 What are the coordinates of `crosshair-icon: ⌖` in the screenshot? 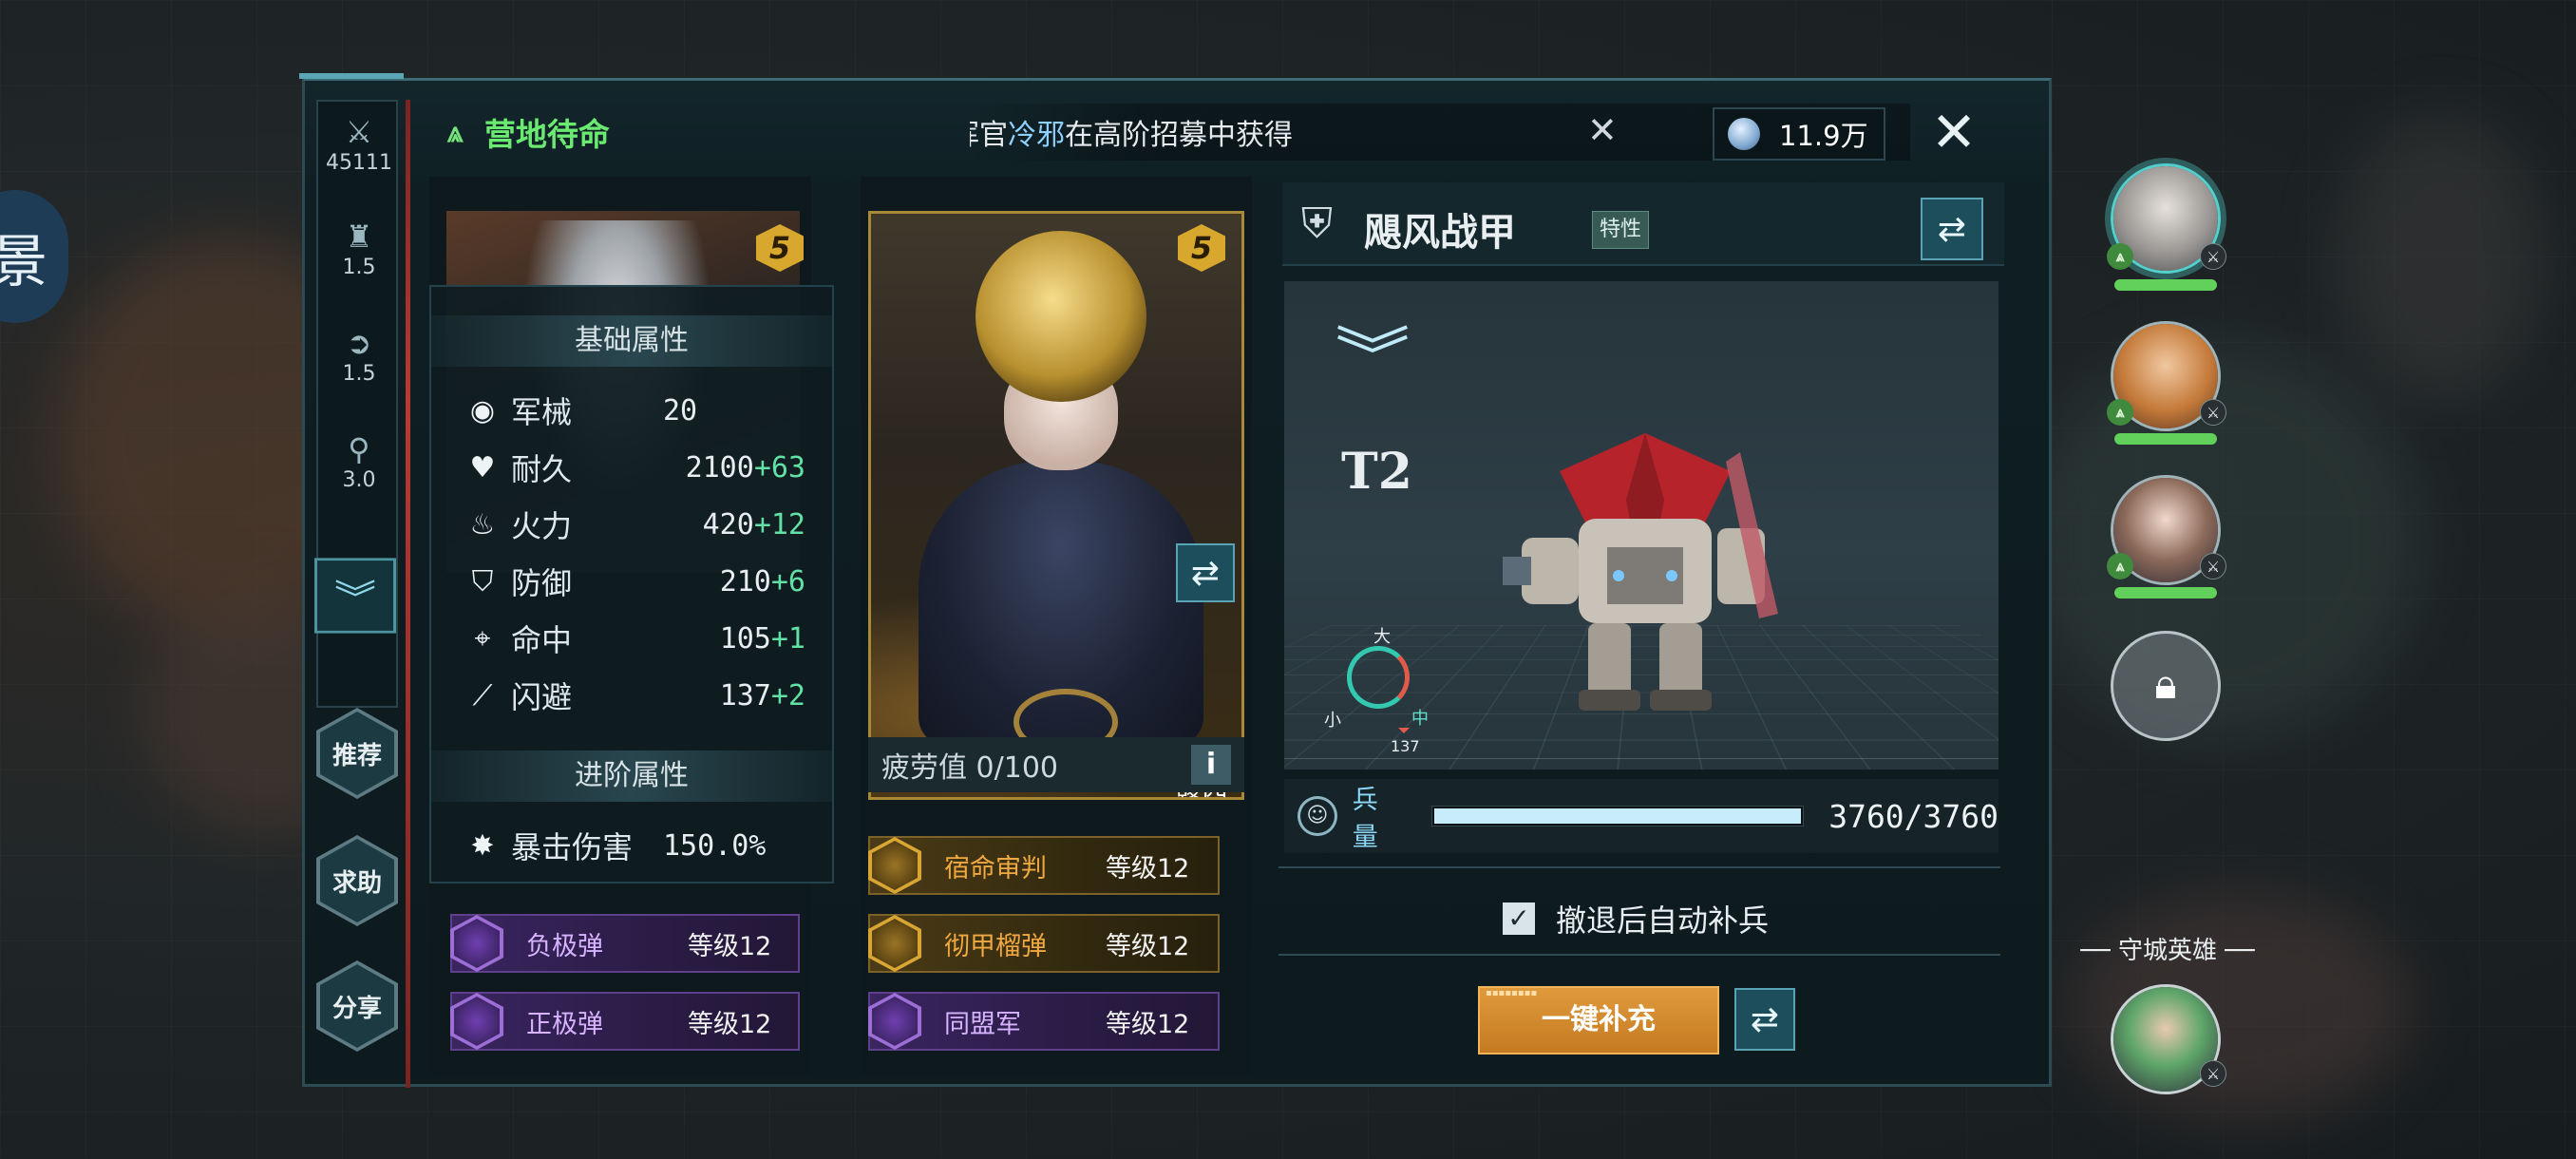 It's located at (482, 638).